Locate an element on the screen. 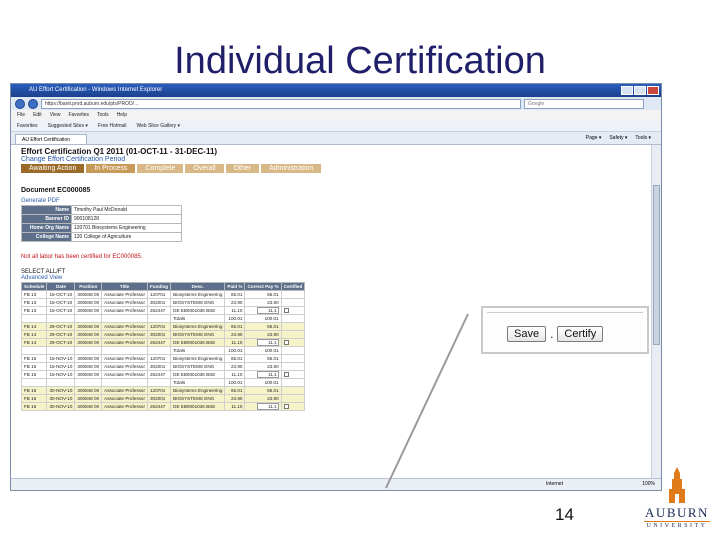  menu-help: Help is located at coordinates (122, 115).